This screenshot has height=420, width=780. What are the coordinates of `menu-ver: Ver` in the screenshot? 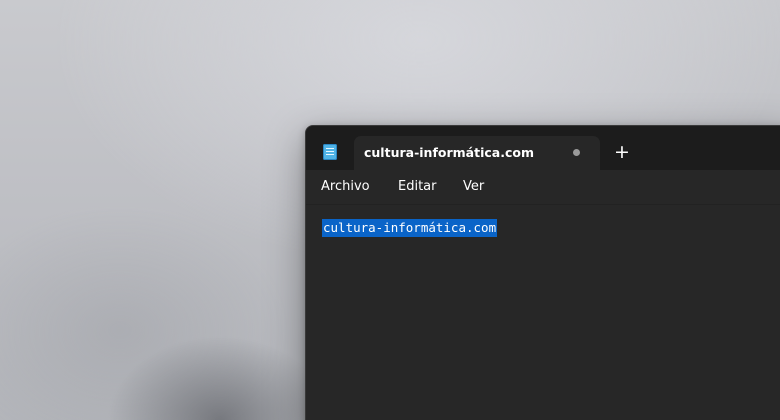 It's located at (473, 186).